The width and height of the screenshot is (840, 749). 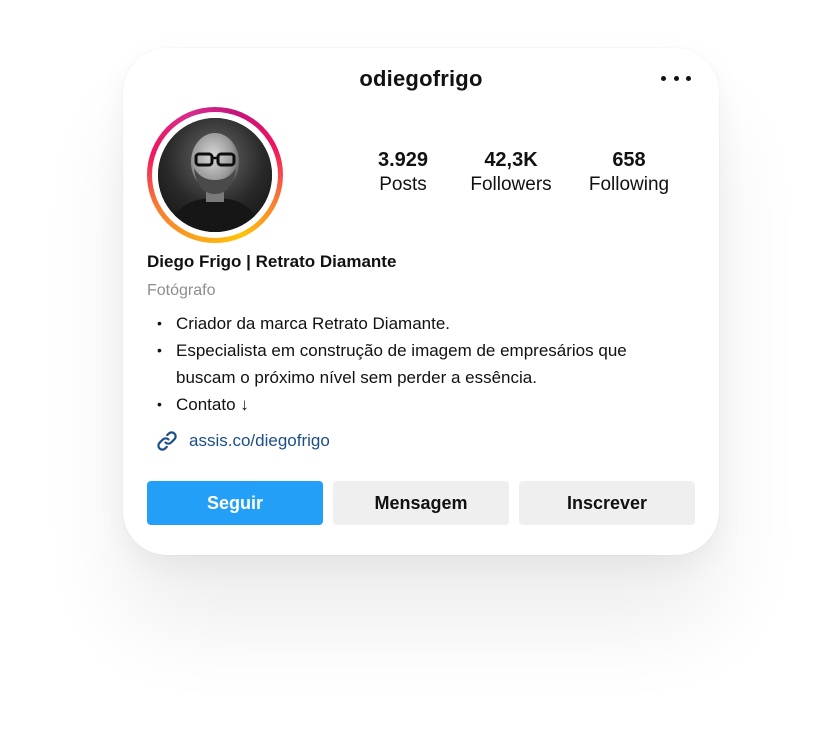 I want to click on stat-value: 42,3K, so click(x=511, y=160).